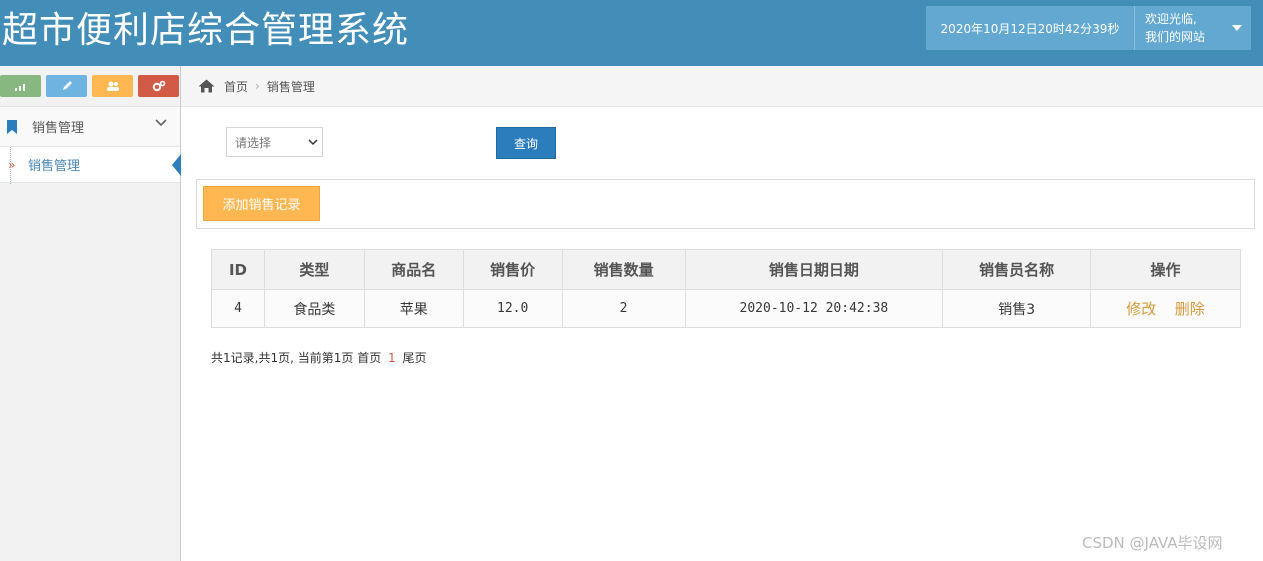 The width and height of the screenshot is (1263, 561). I want to click on pagination-current-page: 1, so click(392, 358).